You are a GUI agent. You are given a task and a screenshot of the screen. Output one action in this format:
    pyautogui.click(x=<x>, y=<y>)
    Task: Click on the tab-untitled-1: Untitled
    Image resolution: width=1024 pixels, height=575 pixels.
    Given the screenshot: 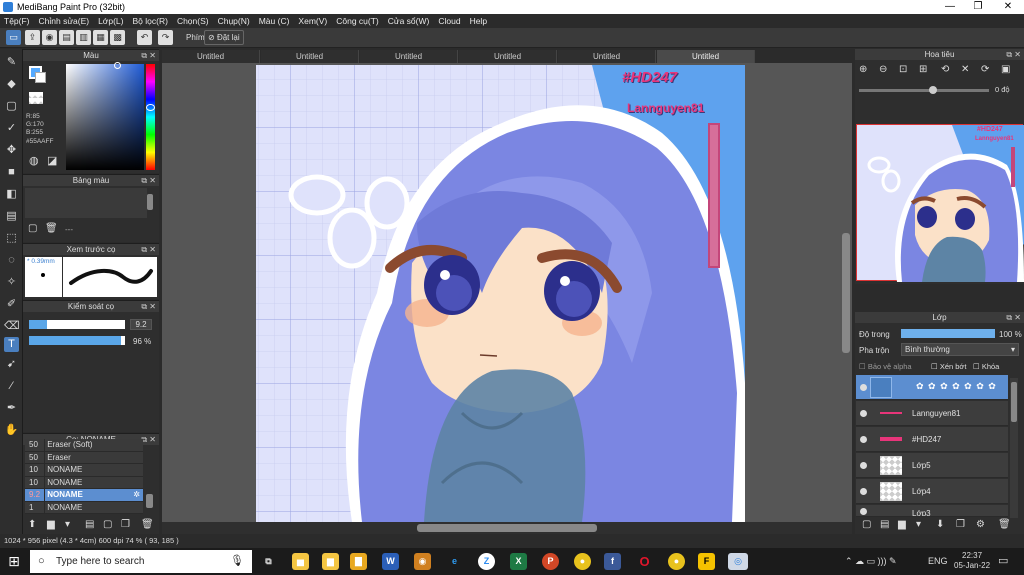 What is the action you would take?
    pyautogui.click(x=211, y=56)
    